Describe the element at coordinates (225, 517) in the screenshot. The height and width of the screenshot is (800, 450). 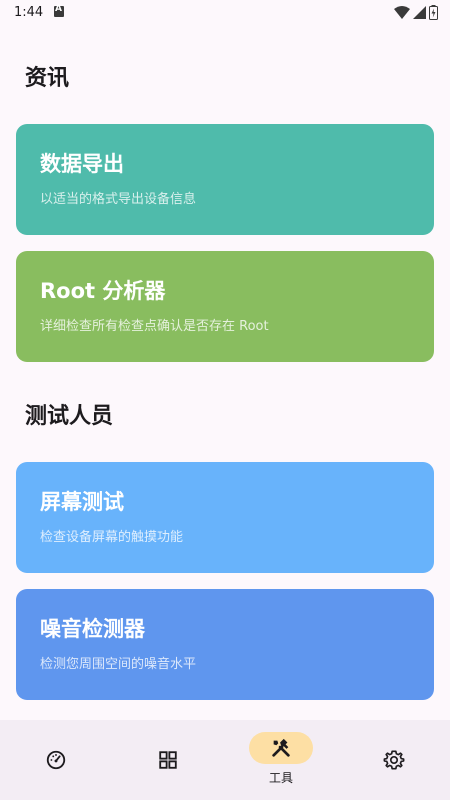
I see `card-screen-test: 屏幕测试 检查设备屏幕的触摸功能` at that location.